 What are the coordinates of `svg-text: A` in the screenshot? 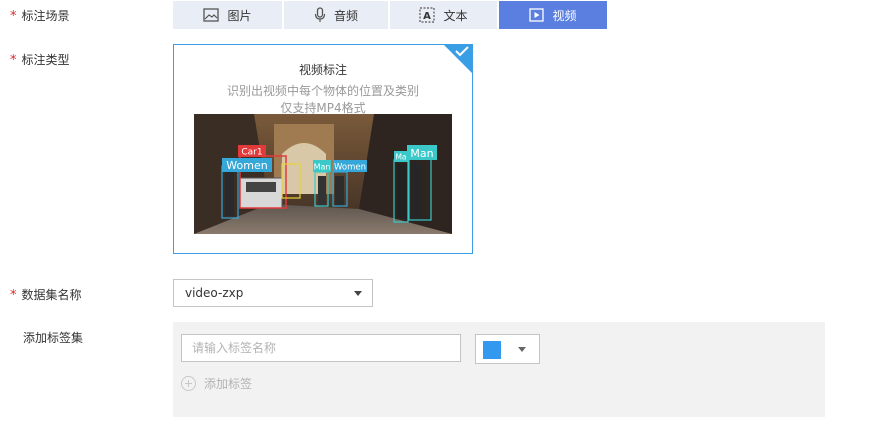 It's located at (428, 16).